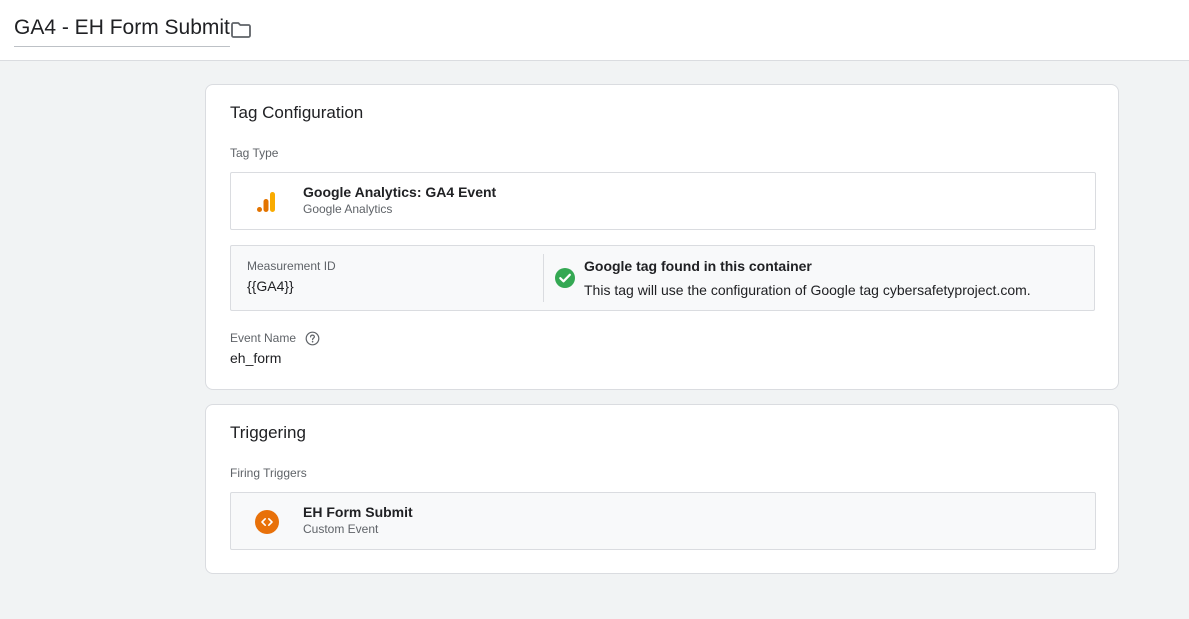 The height and width of the screenshot is (619, 1189). What do you see at coordinates (663, 521) in the screenshot?
I see `trigger-row: EH Form Submit Custom Event` at bounding box center [663, 521].